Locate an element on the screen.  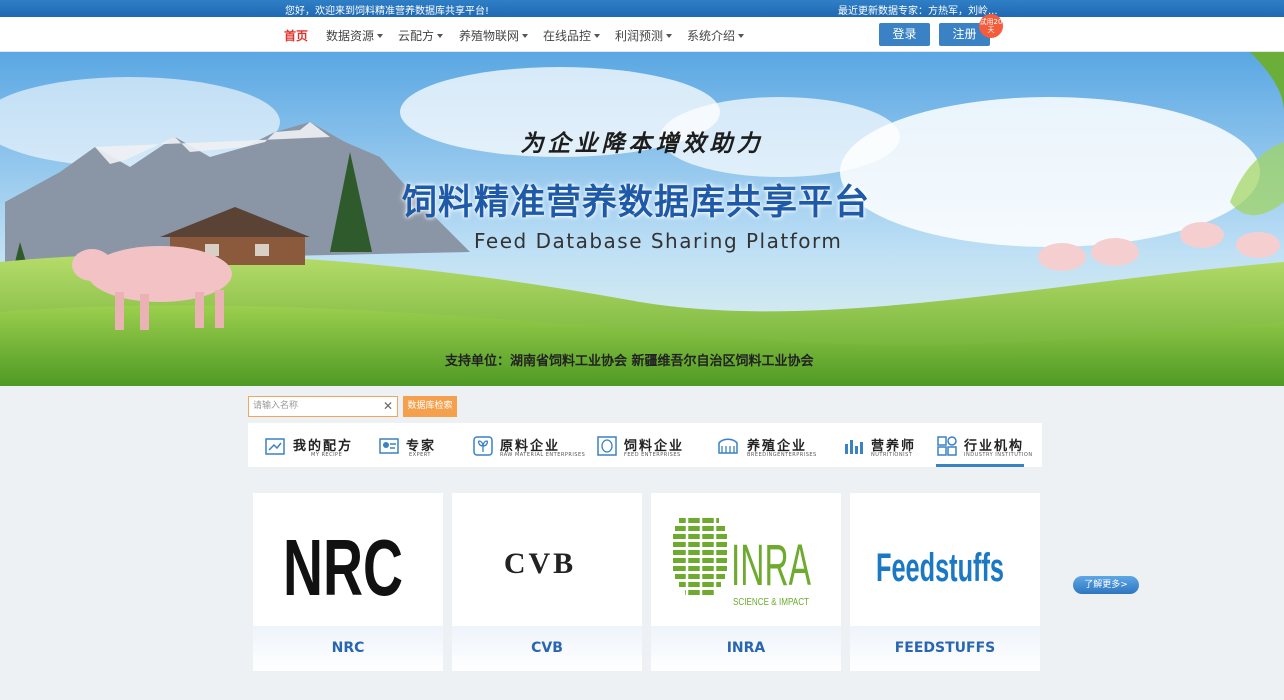
welcome-text: 您好，欢迎来到饲料精准营养数据库共享平台! is located at coordinates (387, 11).